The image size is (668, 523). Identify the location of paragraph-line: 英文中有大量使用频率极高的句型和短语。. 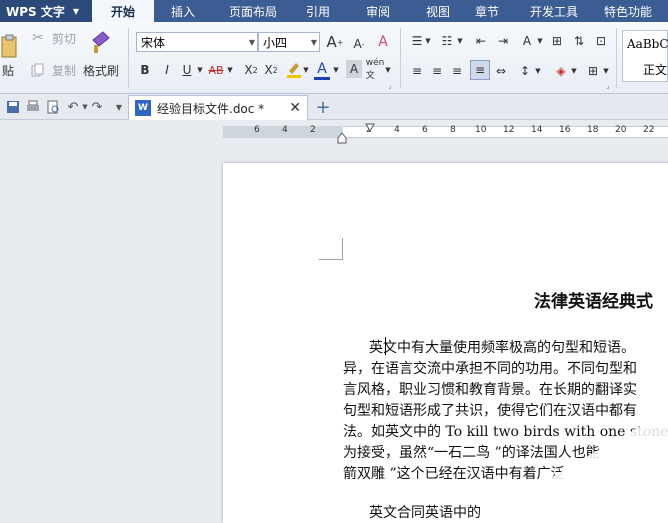
(502, 348).